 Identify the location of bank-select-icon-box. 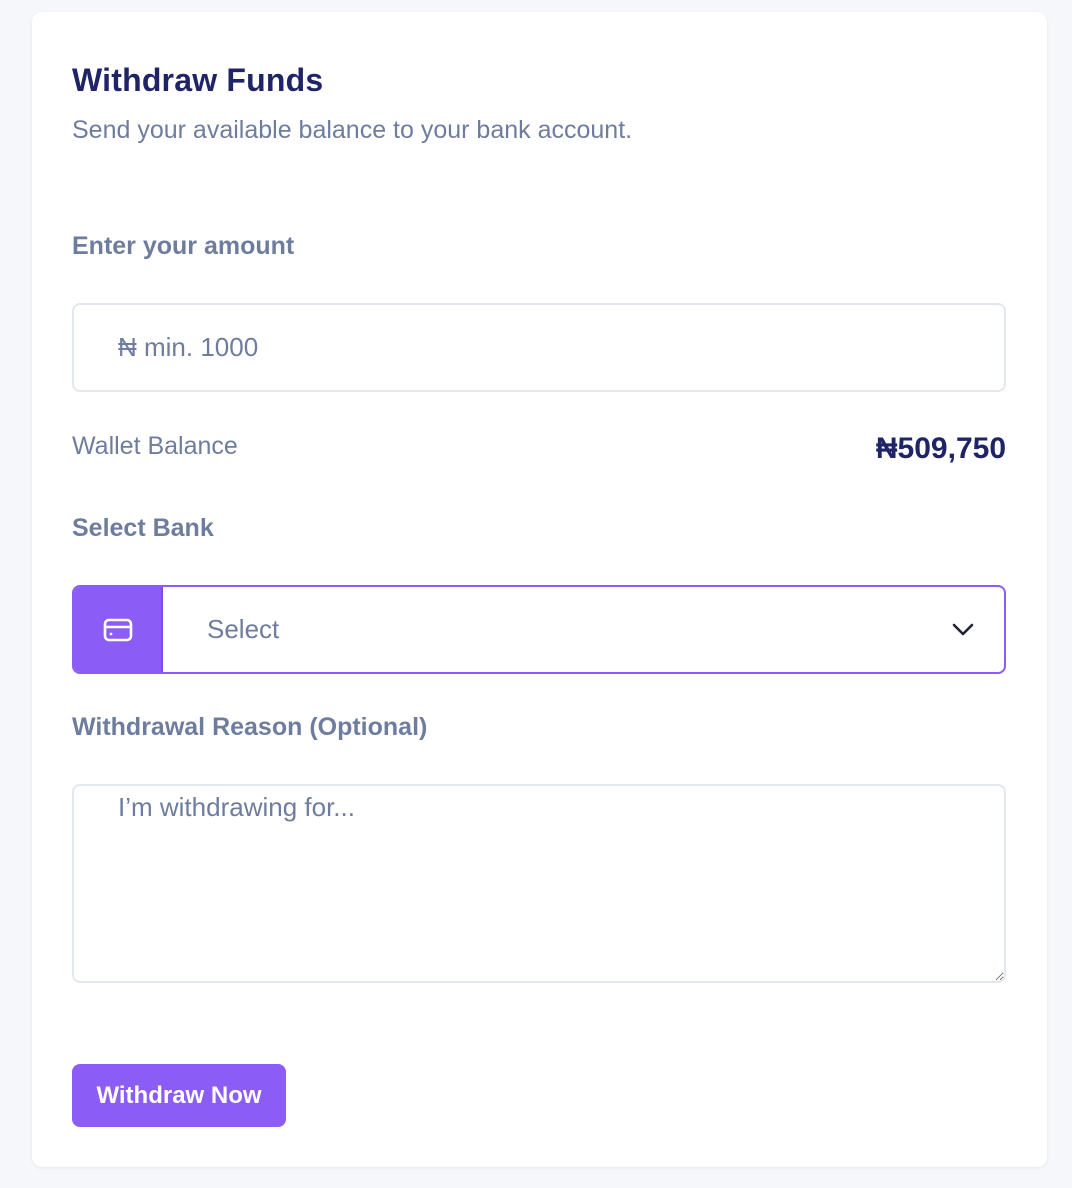
(118, 629).